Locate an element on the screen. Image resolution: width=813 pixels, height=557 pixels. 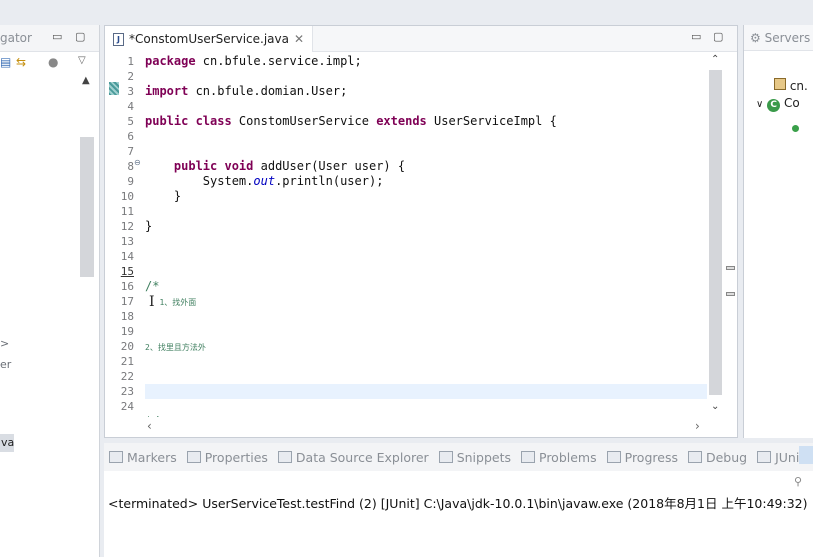
focus-icon: ● is located at coordinates (53, 62).